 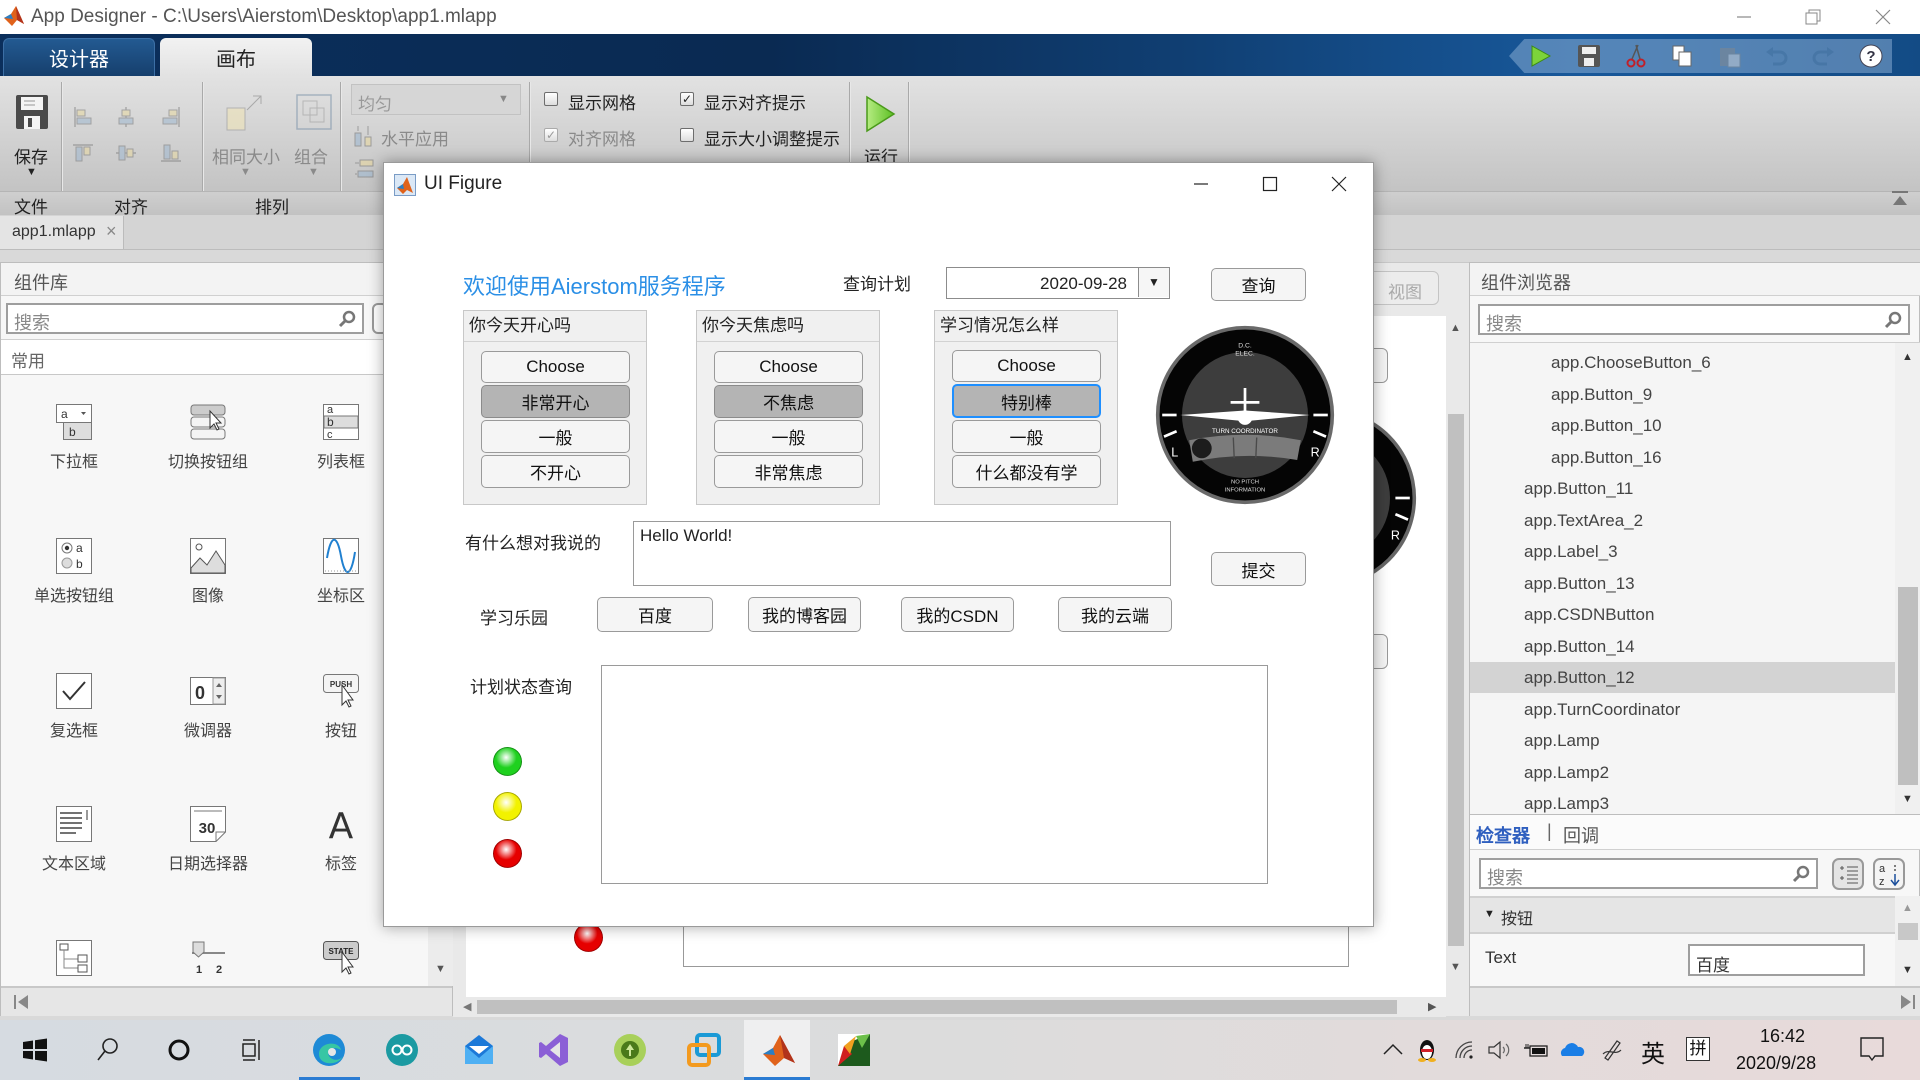 I want to click on show-hidden-icons-chevron-icon, so click(x=1393, y=1050).